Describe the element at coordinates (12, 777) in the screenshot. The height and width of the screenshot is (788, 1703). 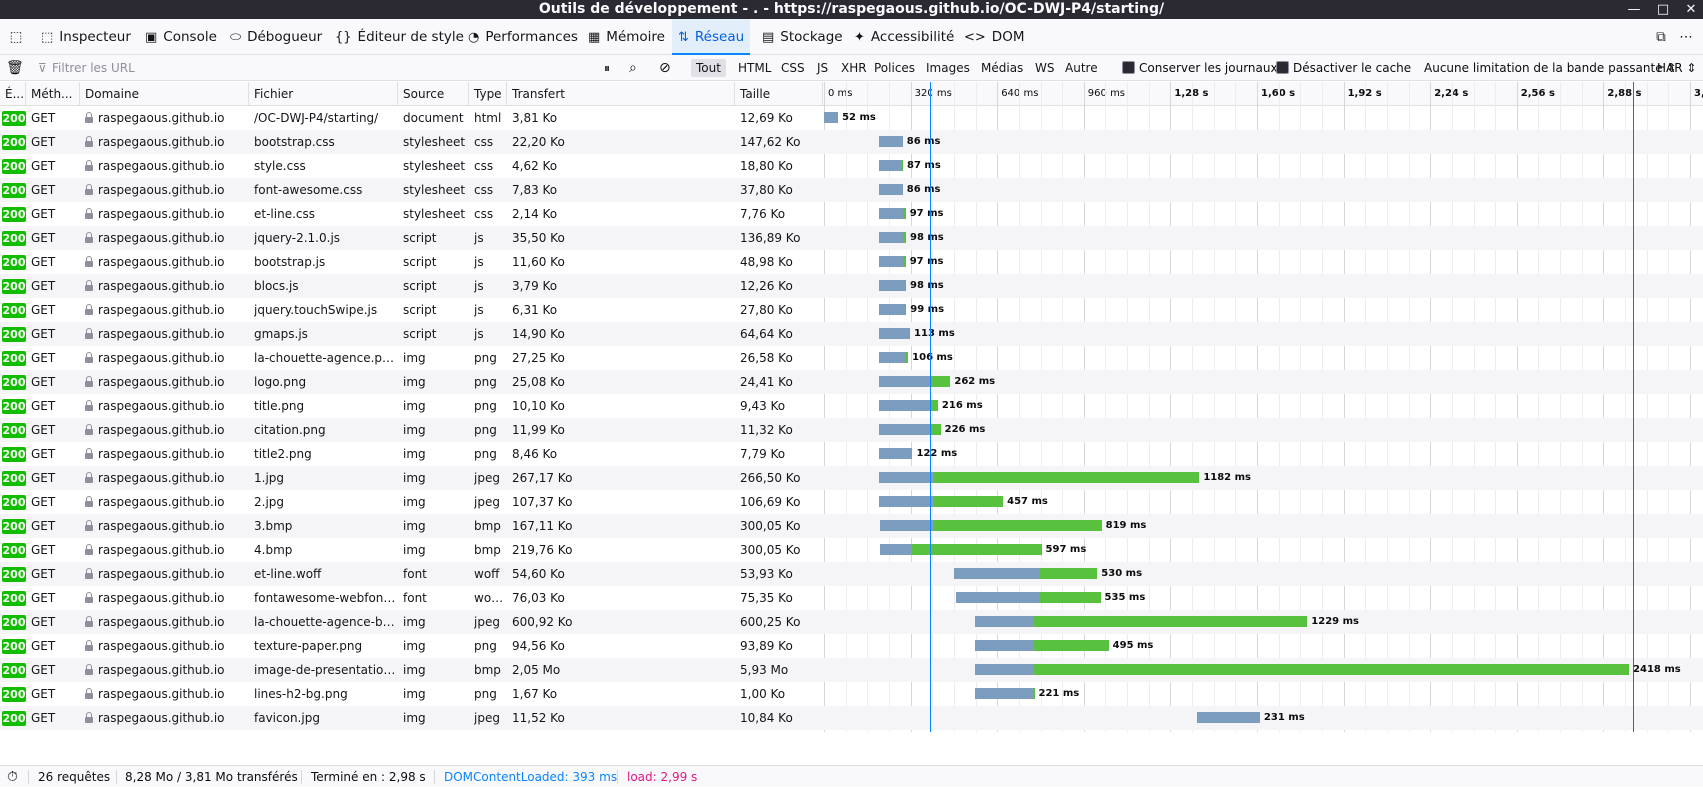
I see `stopwatch-icon: ⏱` at that location.